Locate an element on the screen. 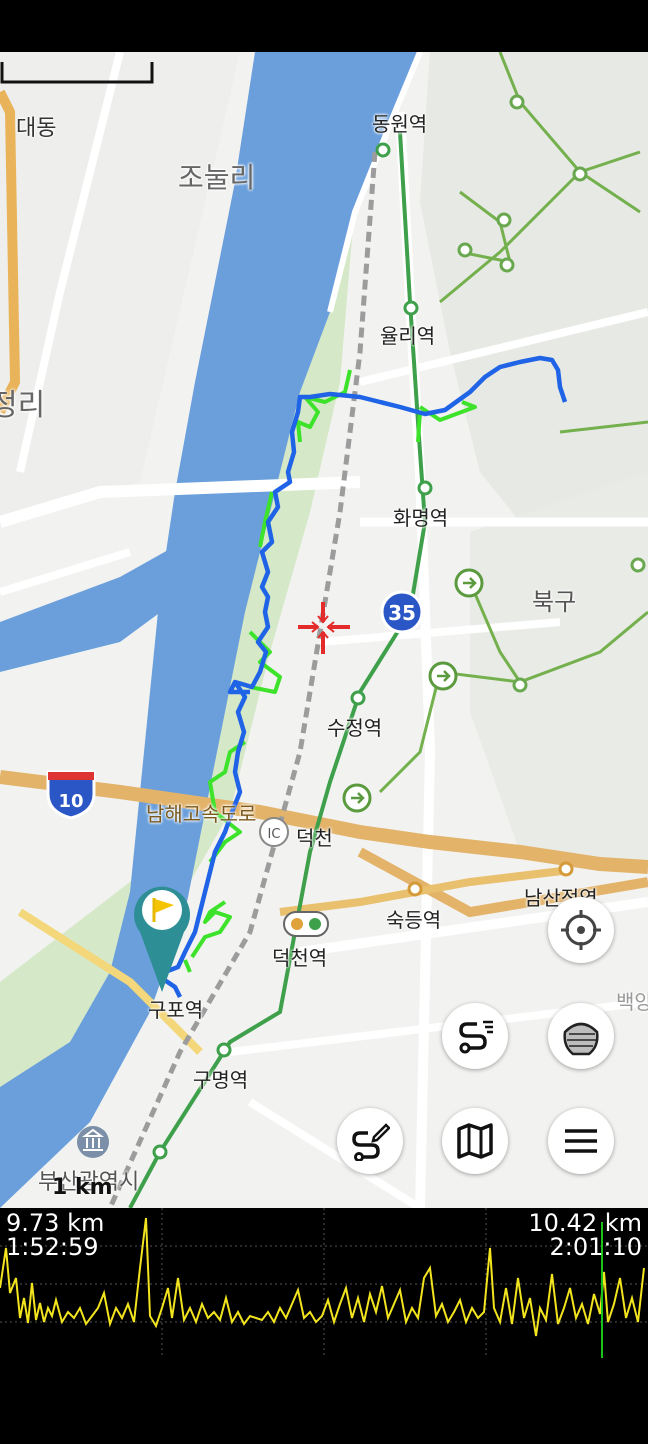 The width and height of the screenshot is (648, 1444). left-distance: 9.73 km is located at coordinates (55, 1223).